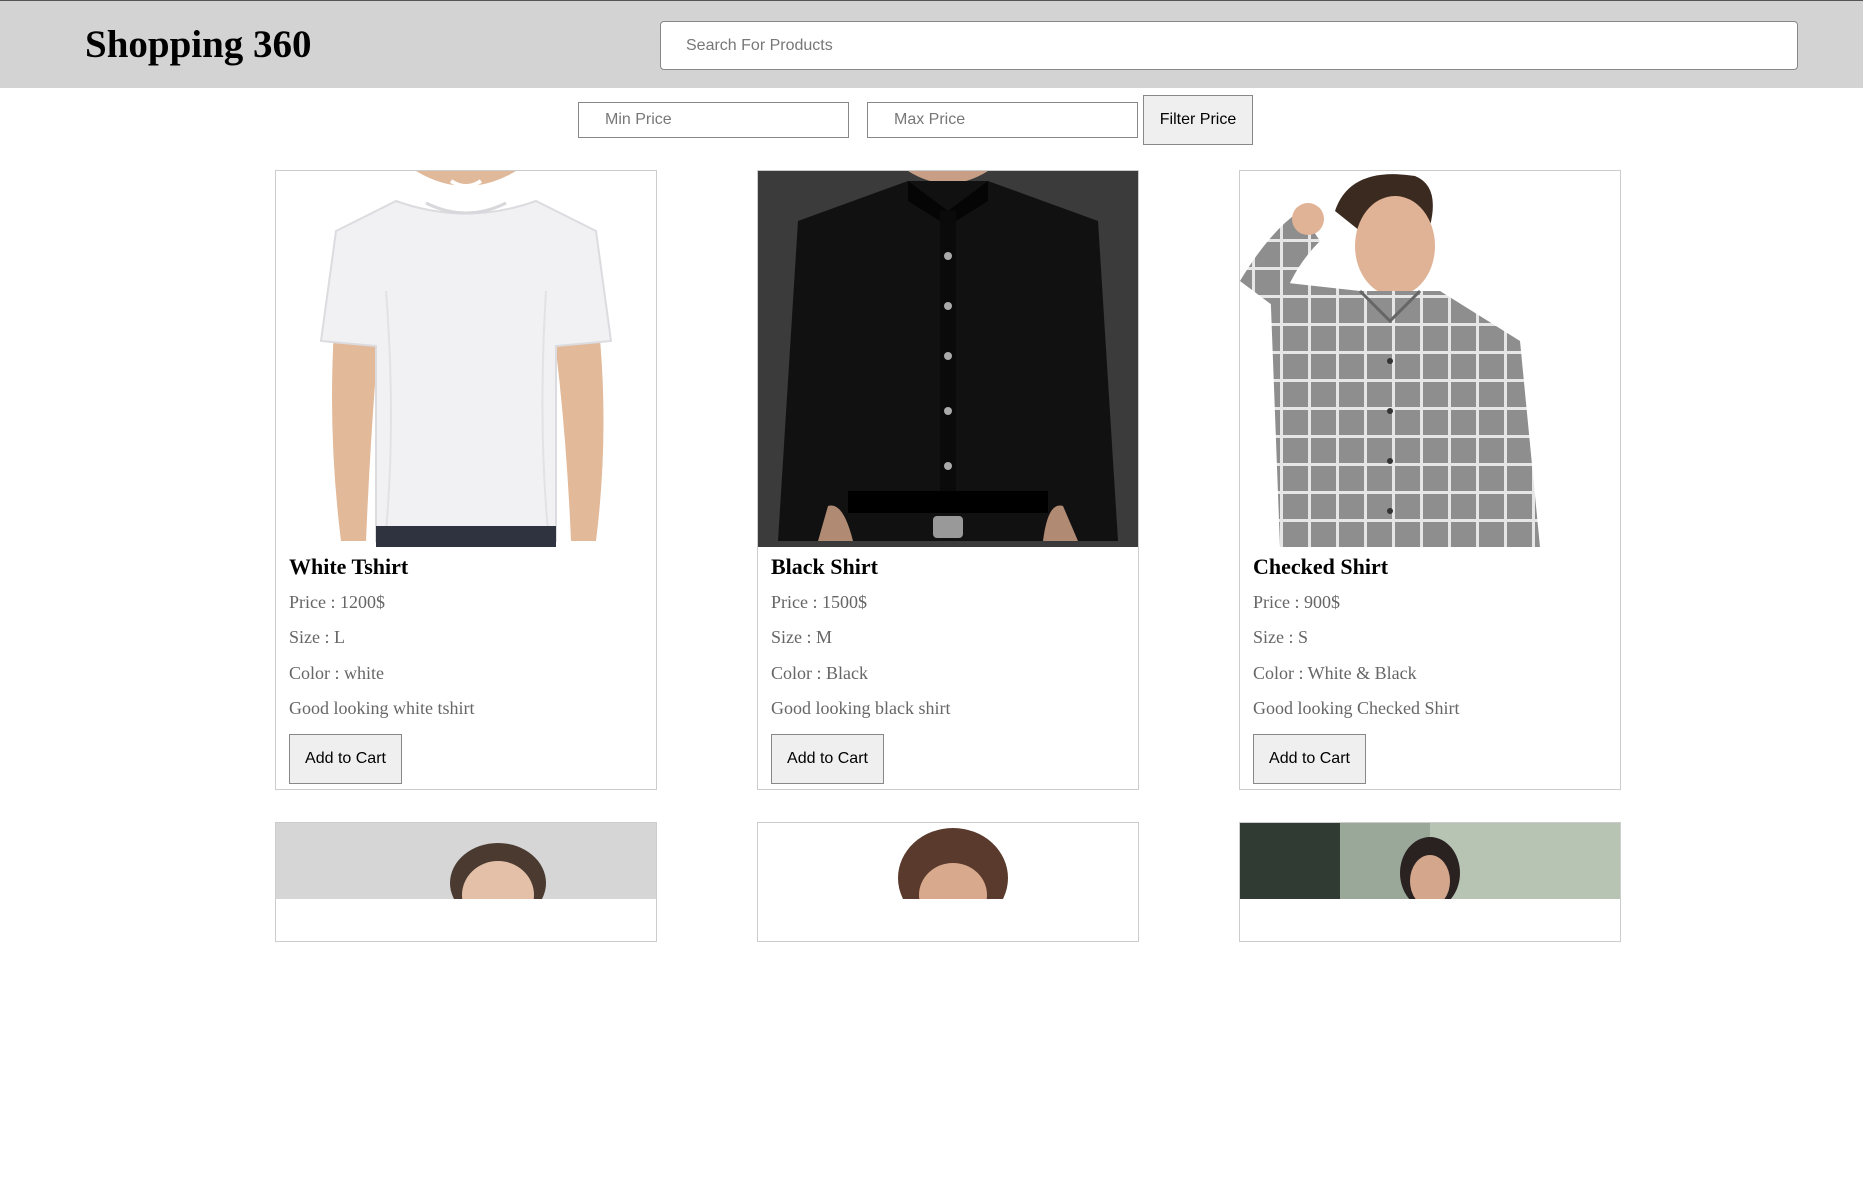  I want to click on product-name: Checked Shirt, so click(1321, 566).